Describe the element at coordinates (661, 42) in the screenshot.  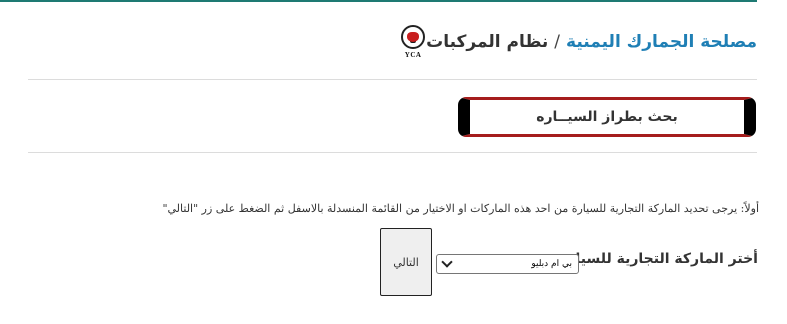
I see `breadcrumb-org-link: مصلحة الجمارك اليمنية` at that location.